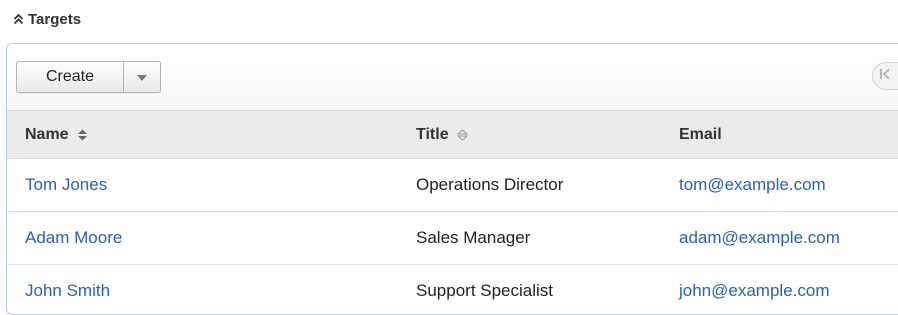  I want to click on create-button-group: Create, so click(88, 77).